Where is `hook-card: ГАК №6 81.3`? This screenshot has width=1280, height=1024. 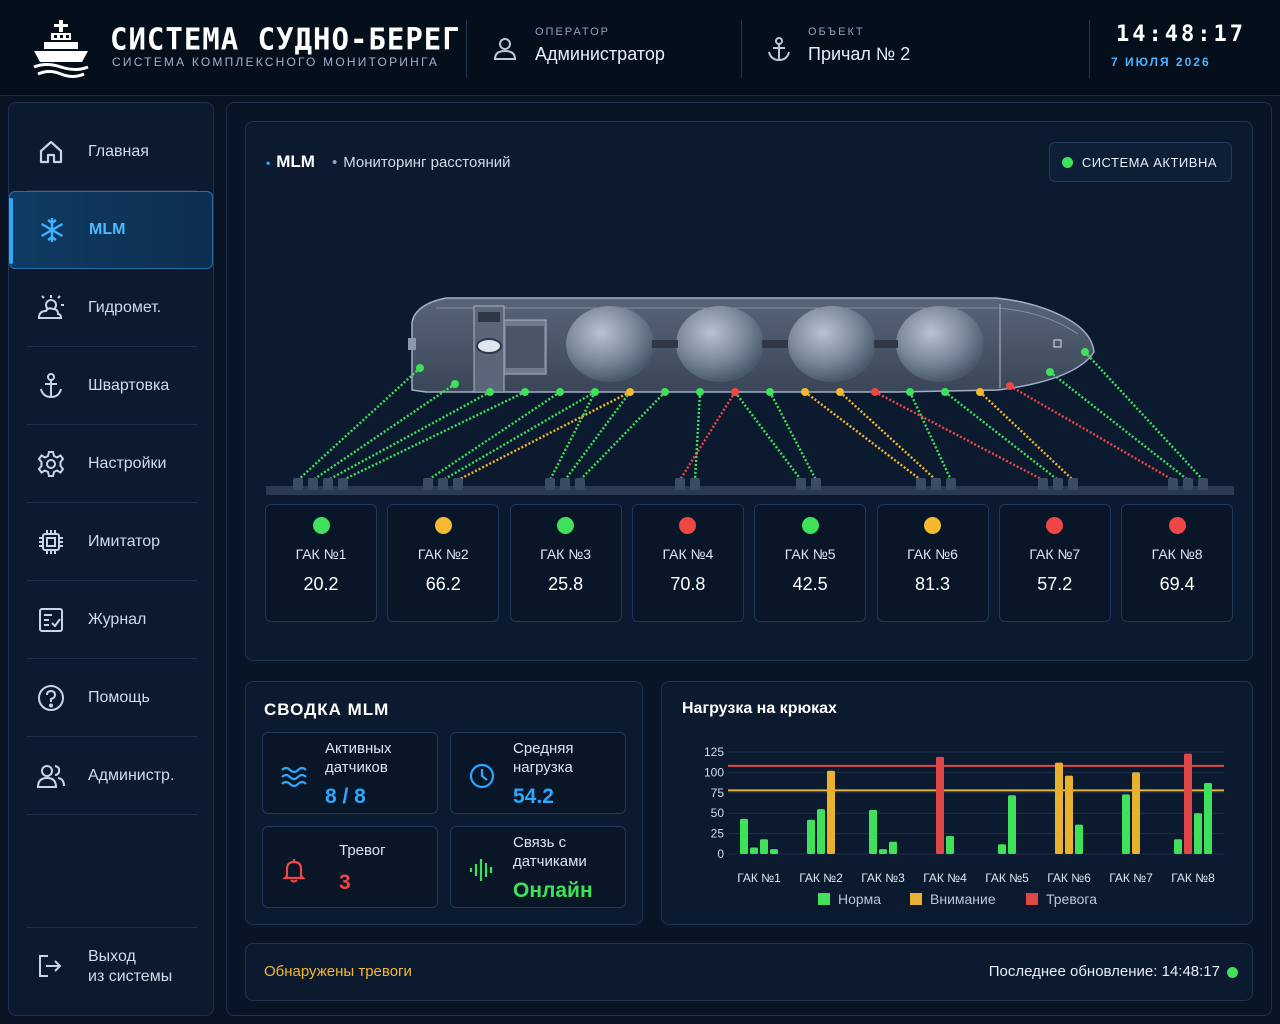 hook-card: ГАК №6 81.3 is located at coordinates (932, 563).